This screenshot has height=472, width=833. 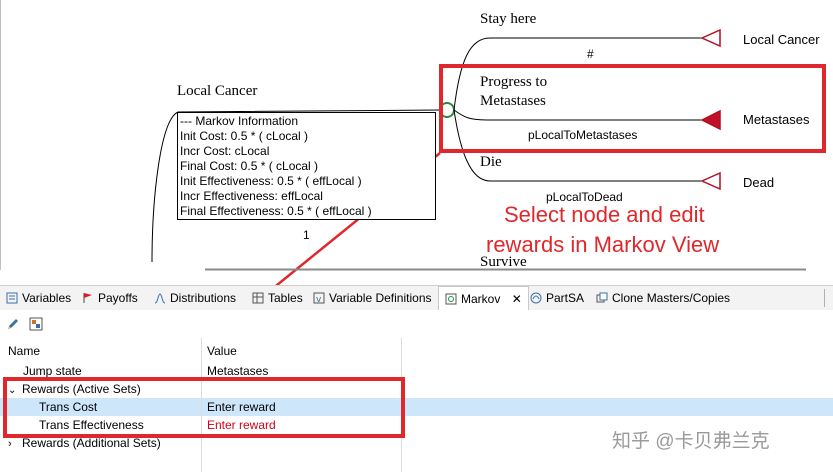 I want to click on tab-label: Payoffs, so click(x=118, y=298).